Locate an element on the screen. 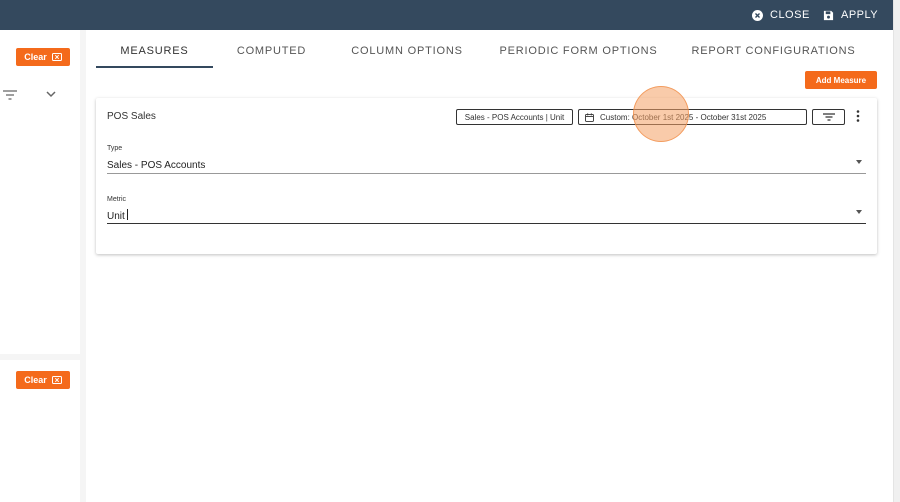 The width and height of the screenshot is (900, 502). type-label: Type is located at coordinates (115, 148).